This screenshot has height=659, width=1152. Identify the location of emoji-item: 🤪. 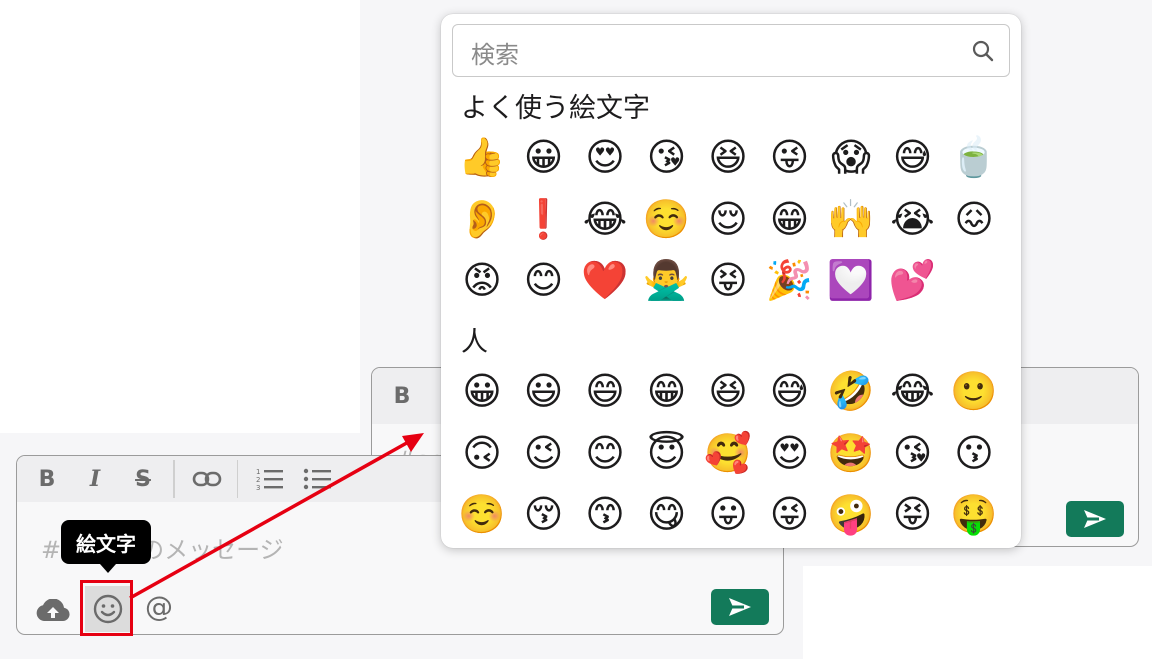
(851, 514).